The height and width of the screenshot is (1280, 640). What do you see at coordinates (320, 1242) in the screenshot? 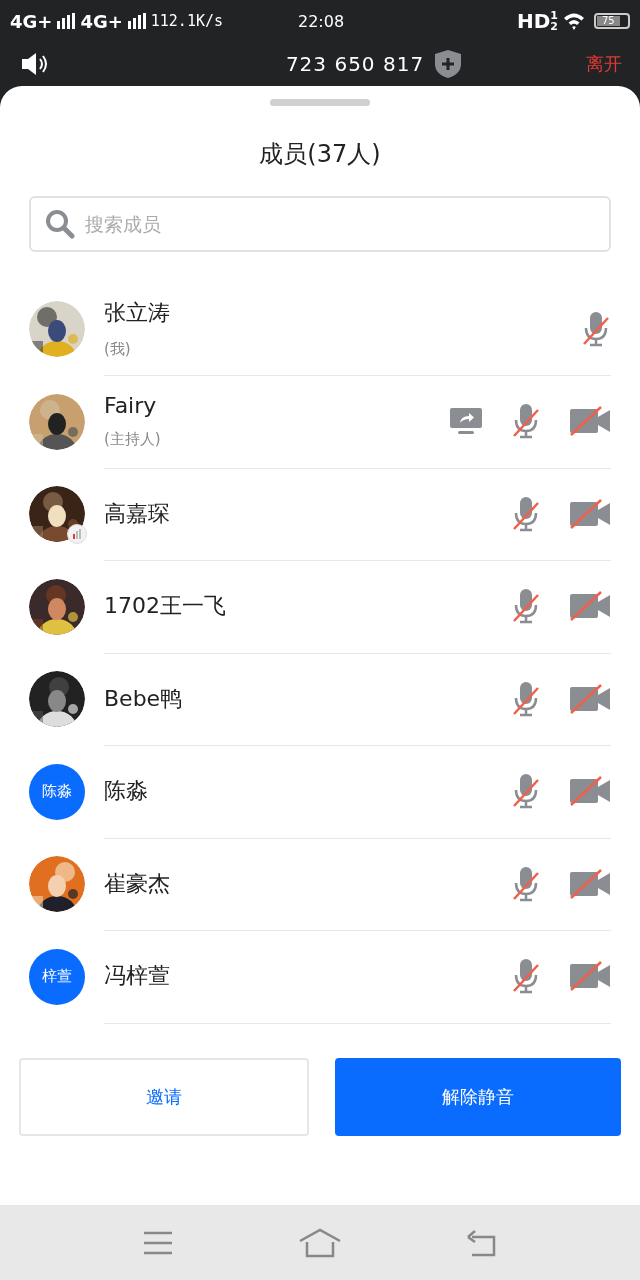
I see `home-icon` at bounding box center [320, 1242].